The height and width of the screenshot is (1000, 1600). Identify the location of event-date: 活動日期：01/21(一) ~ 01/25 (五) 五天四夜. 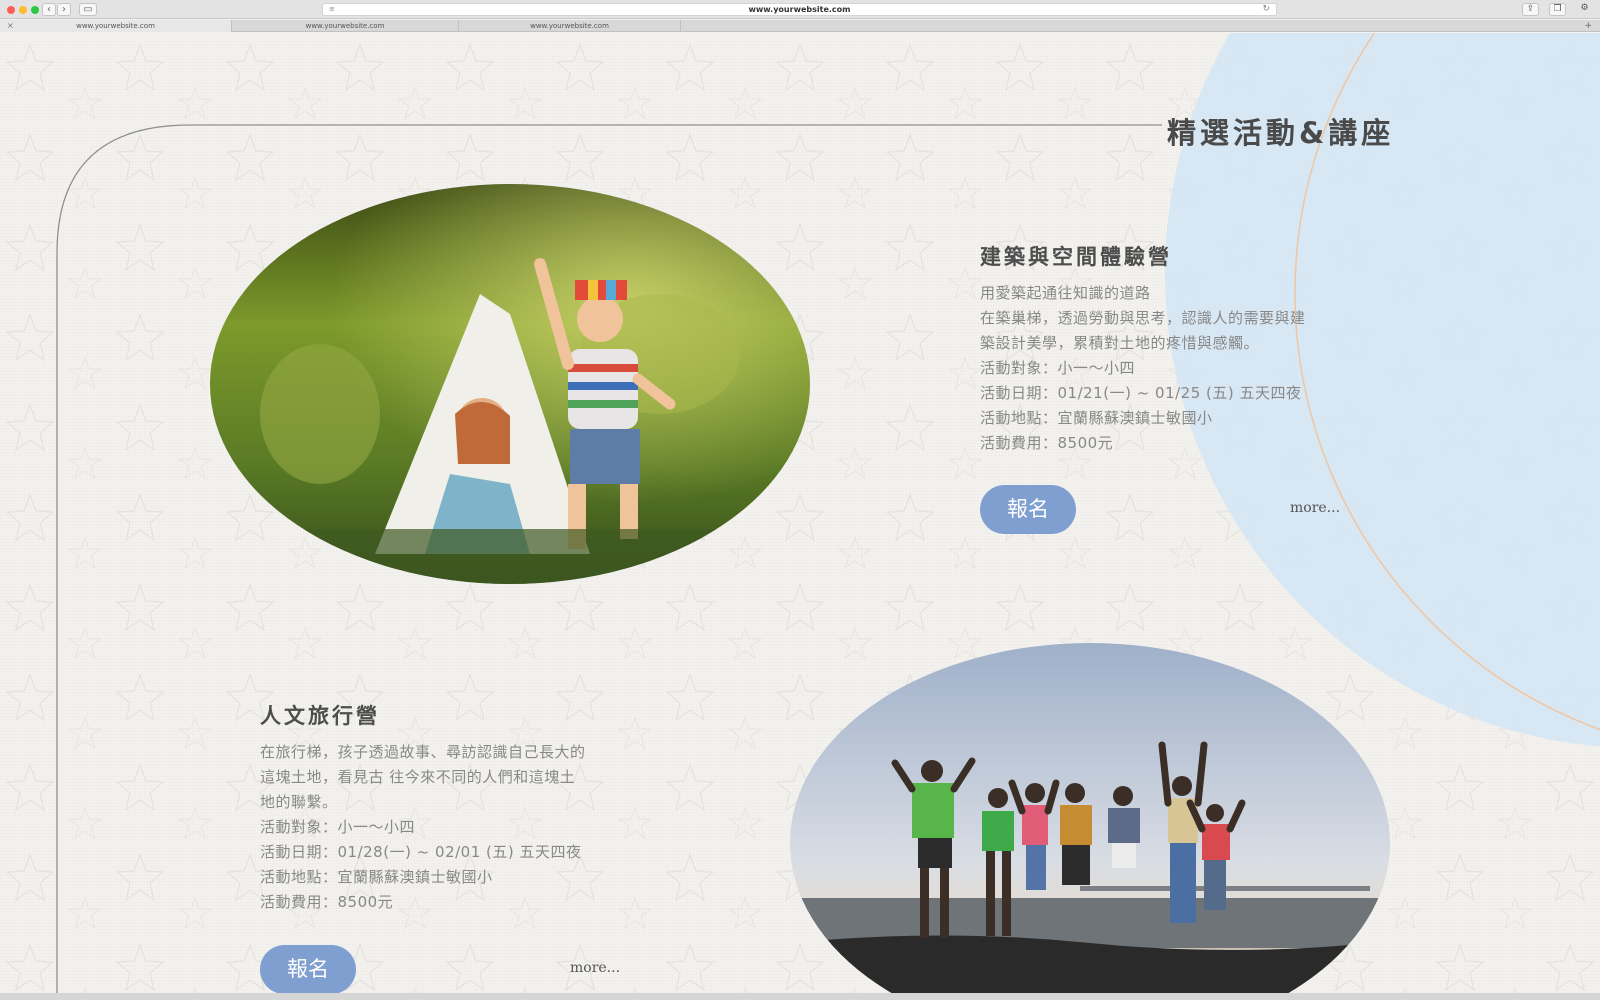
(1141, 393).